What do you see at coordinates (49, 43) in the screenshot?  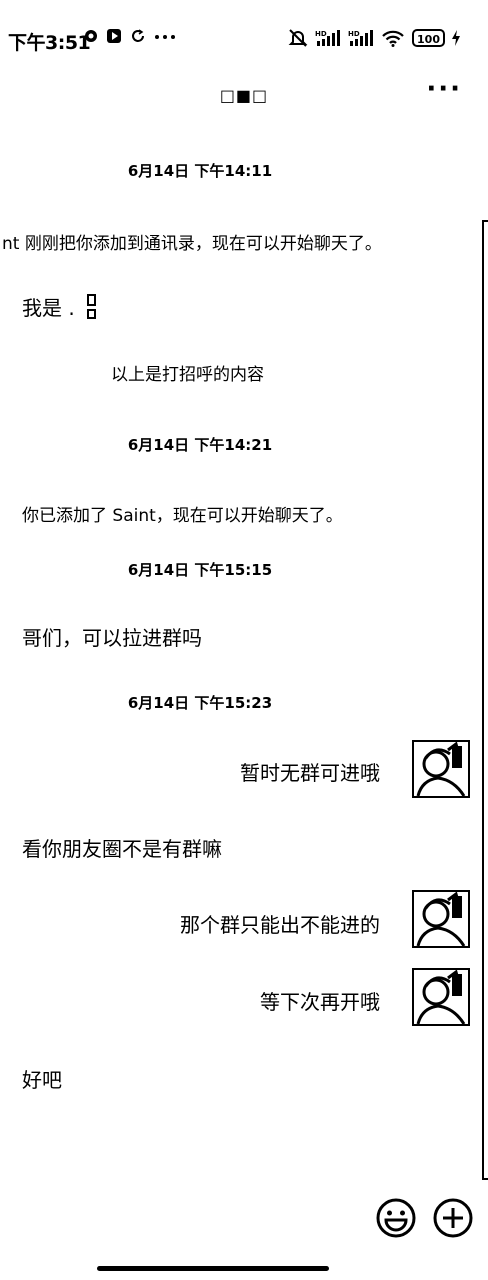 I see `status-time: 下午3:51` at bounding box center [49, 43].